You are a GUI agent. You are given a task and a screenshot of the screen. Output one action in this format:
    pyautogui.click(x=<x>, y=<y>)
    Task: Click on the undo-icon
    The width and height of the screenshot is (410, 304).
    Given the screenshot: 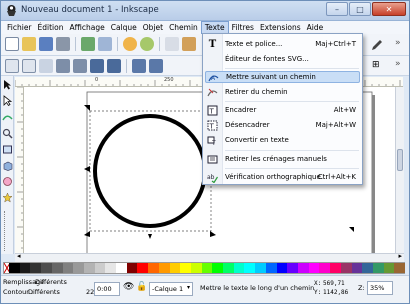 What is the action you would take?
    pyautogui.click(x=130, y=44)
    